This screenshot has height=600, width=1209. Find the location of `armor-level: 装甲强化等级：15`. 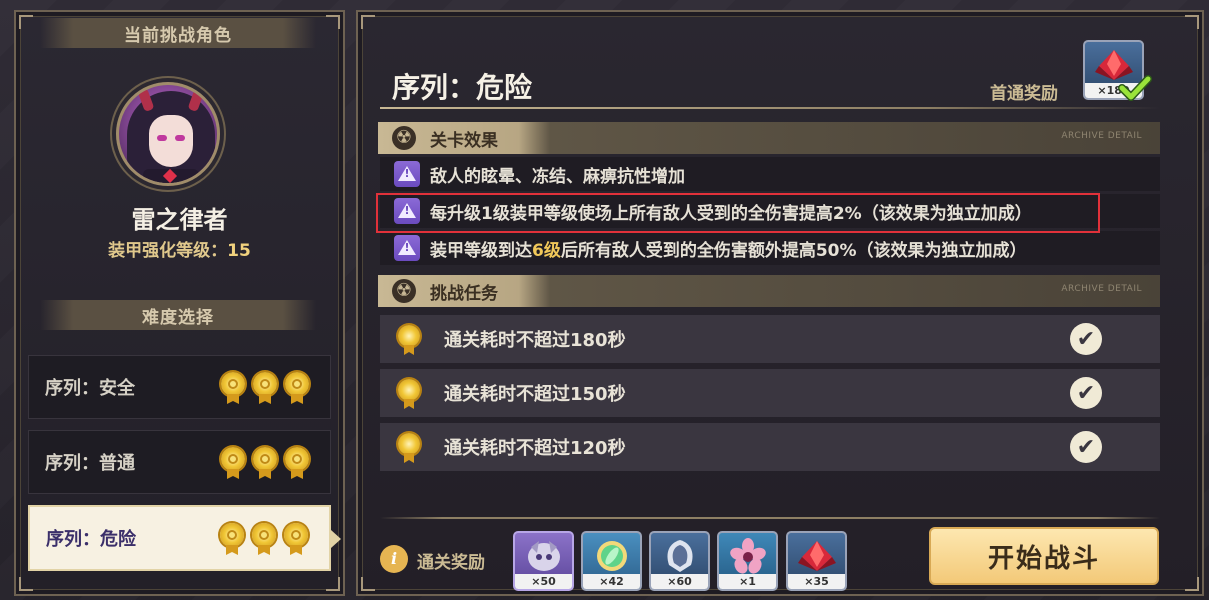

armor-level: 装甲强化等级：15 is located at coordinates (179, 248).